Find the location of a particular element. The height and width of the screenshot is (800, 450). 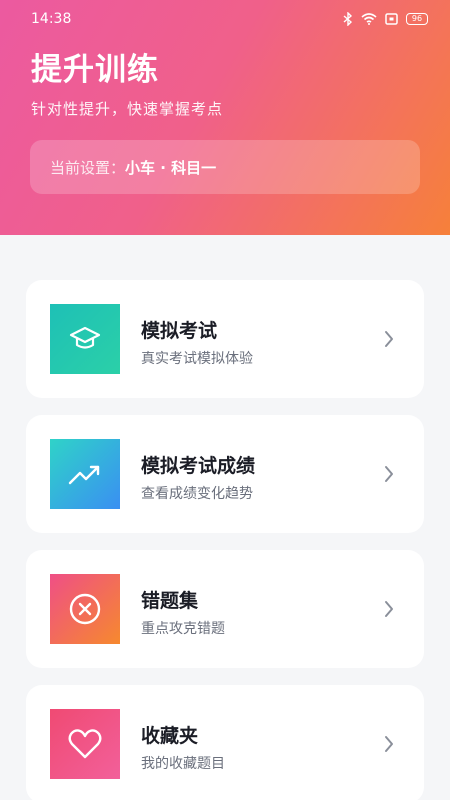

card-subtitle: 真实考试模拟体验 is located at coordinates (197, 359).